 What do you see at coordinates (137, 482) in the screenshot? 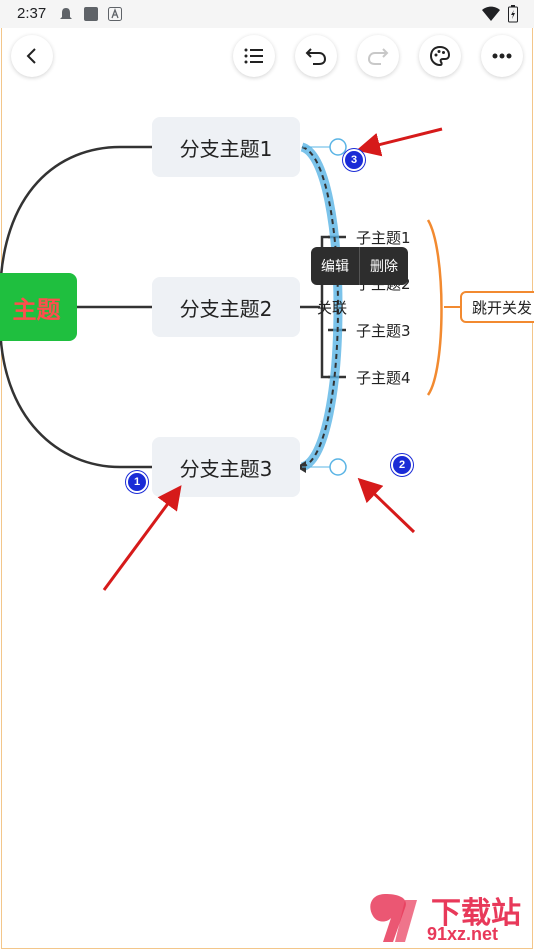
I see `marker-1: 1` at bounding box center [137, 482].